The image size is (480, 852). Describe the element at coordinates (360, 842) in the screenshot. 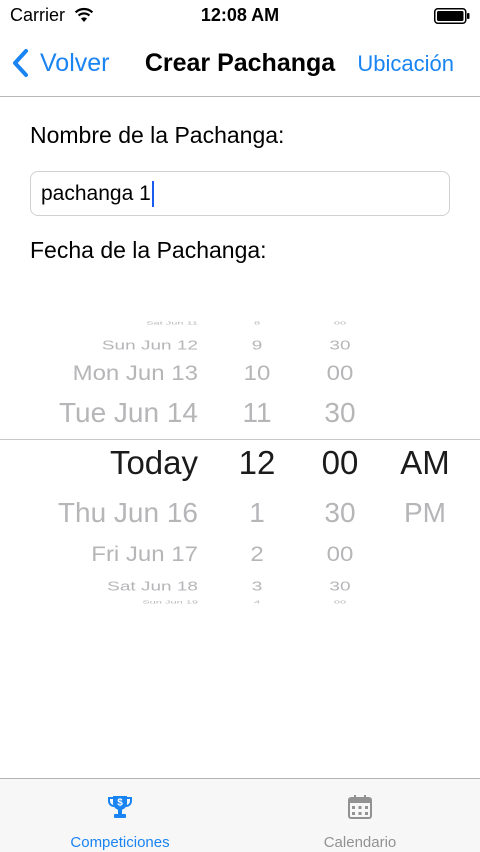

I see `tab-calendario-label: Calendario` at that location.